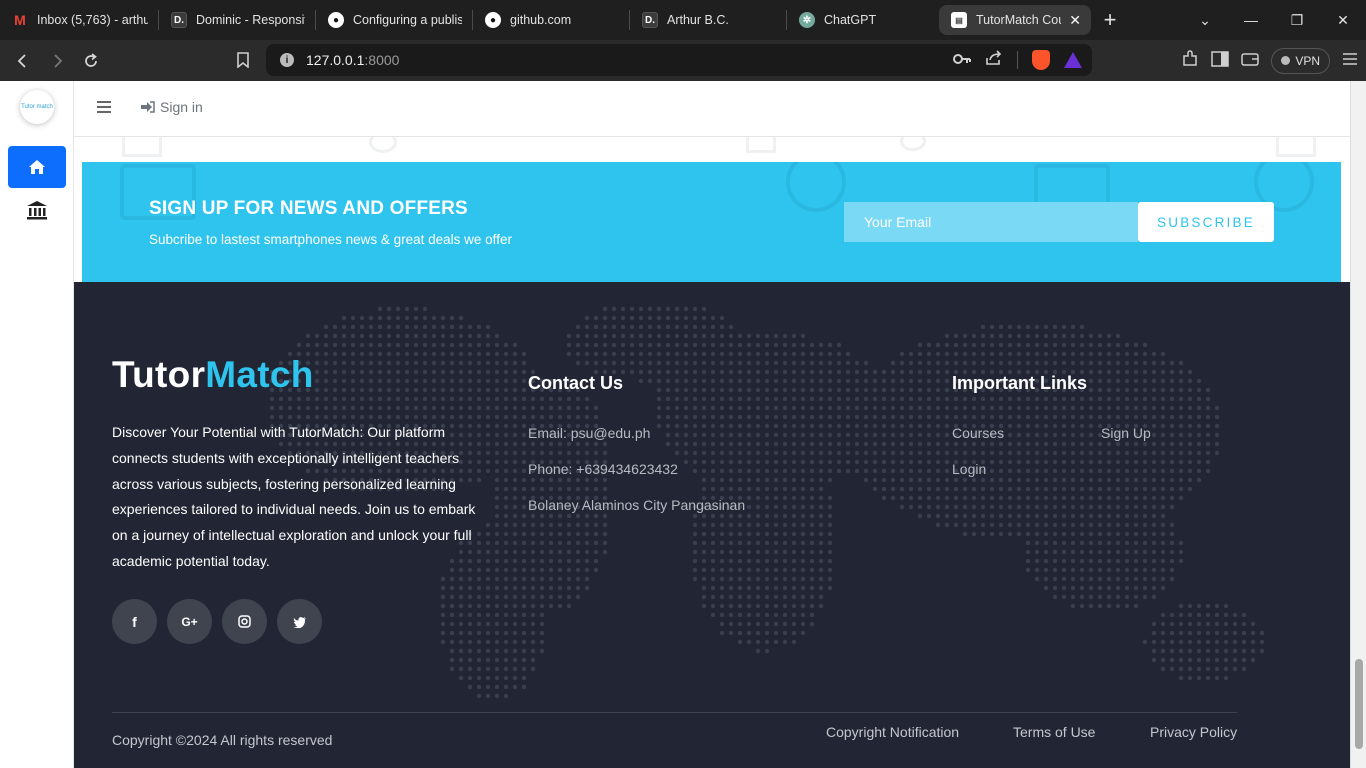 The width and height of the screenshot is (1366, 768). Describe the element at coordinates (816, 187) in the screenshot. I see `decorative-magnifier-shape` at that location.